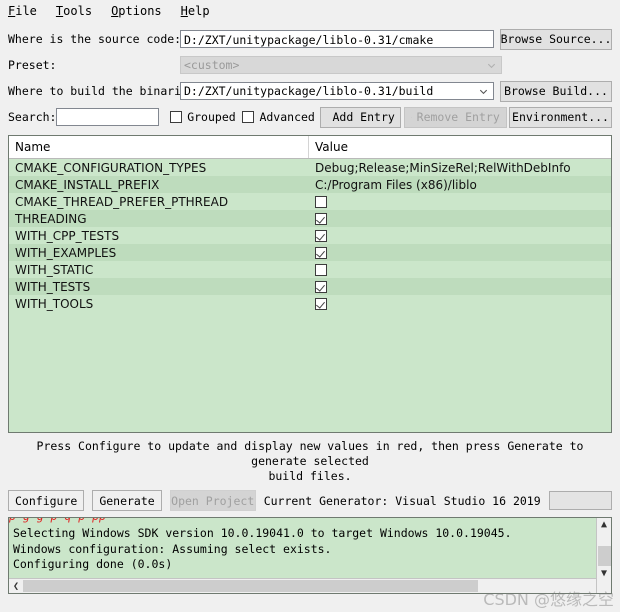 Image resolution: width=620 pixels, height=612 pixels. I want to click on add-entry-button: Add Entry, so click(361, 117).